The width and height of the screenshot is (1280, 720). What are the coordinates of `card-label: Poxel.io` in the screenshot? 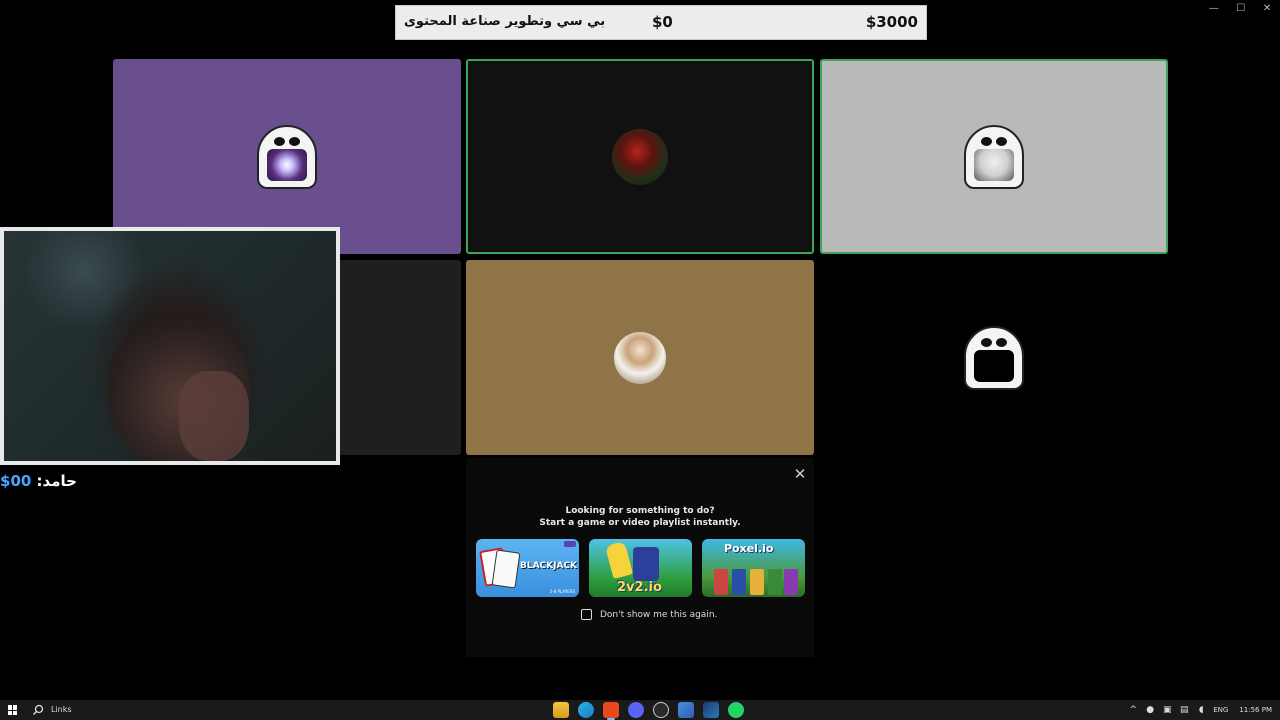 It's located at (749, 548).